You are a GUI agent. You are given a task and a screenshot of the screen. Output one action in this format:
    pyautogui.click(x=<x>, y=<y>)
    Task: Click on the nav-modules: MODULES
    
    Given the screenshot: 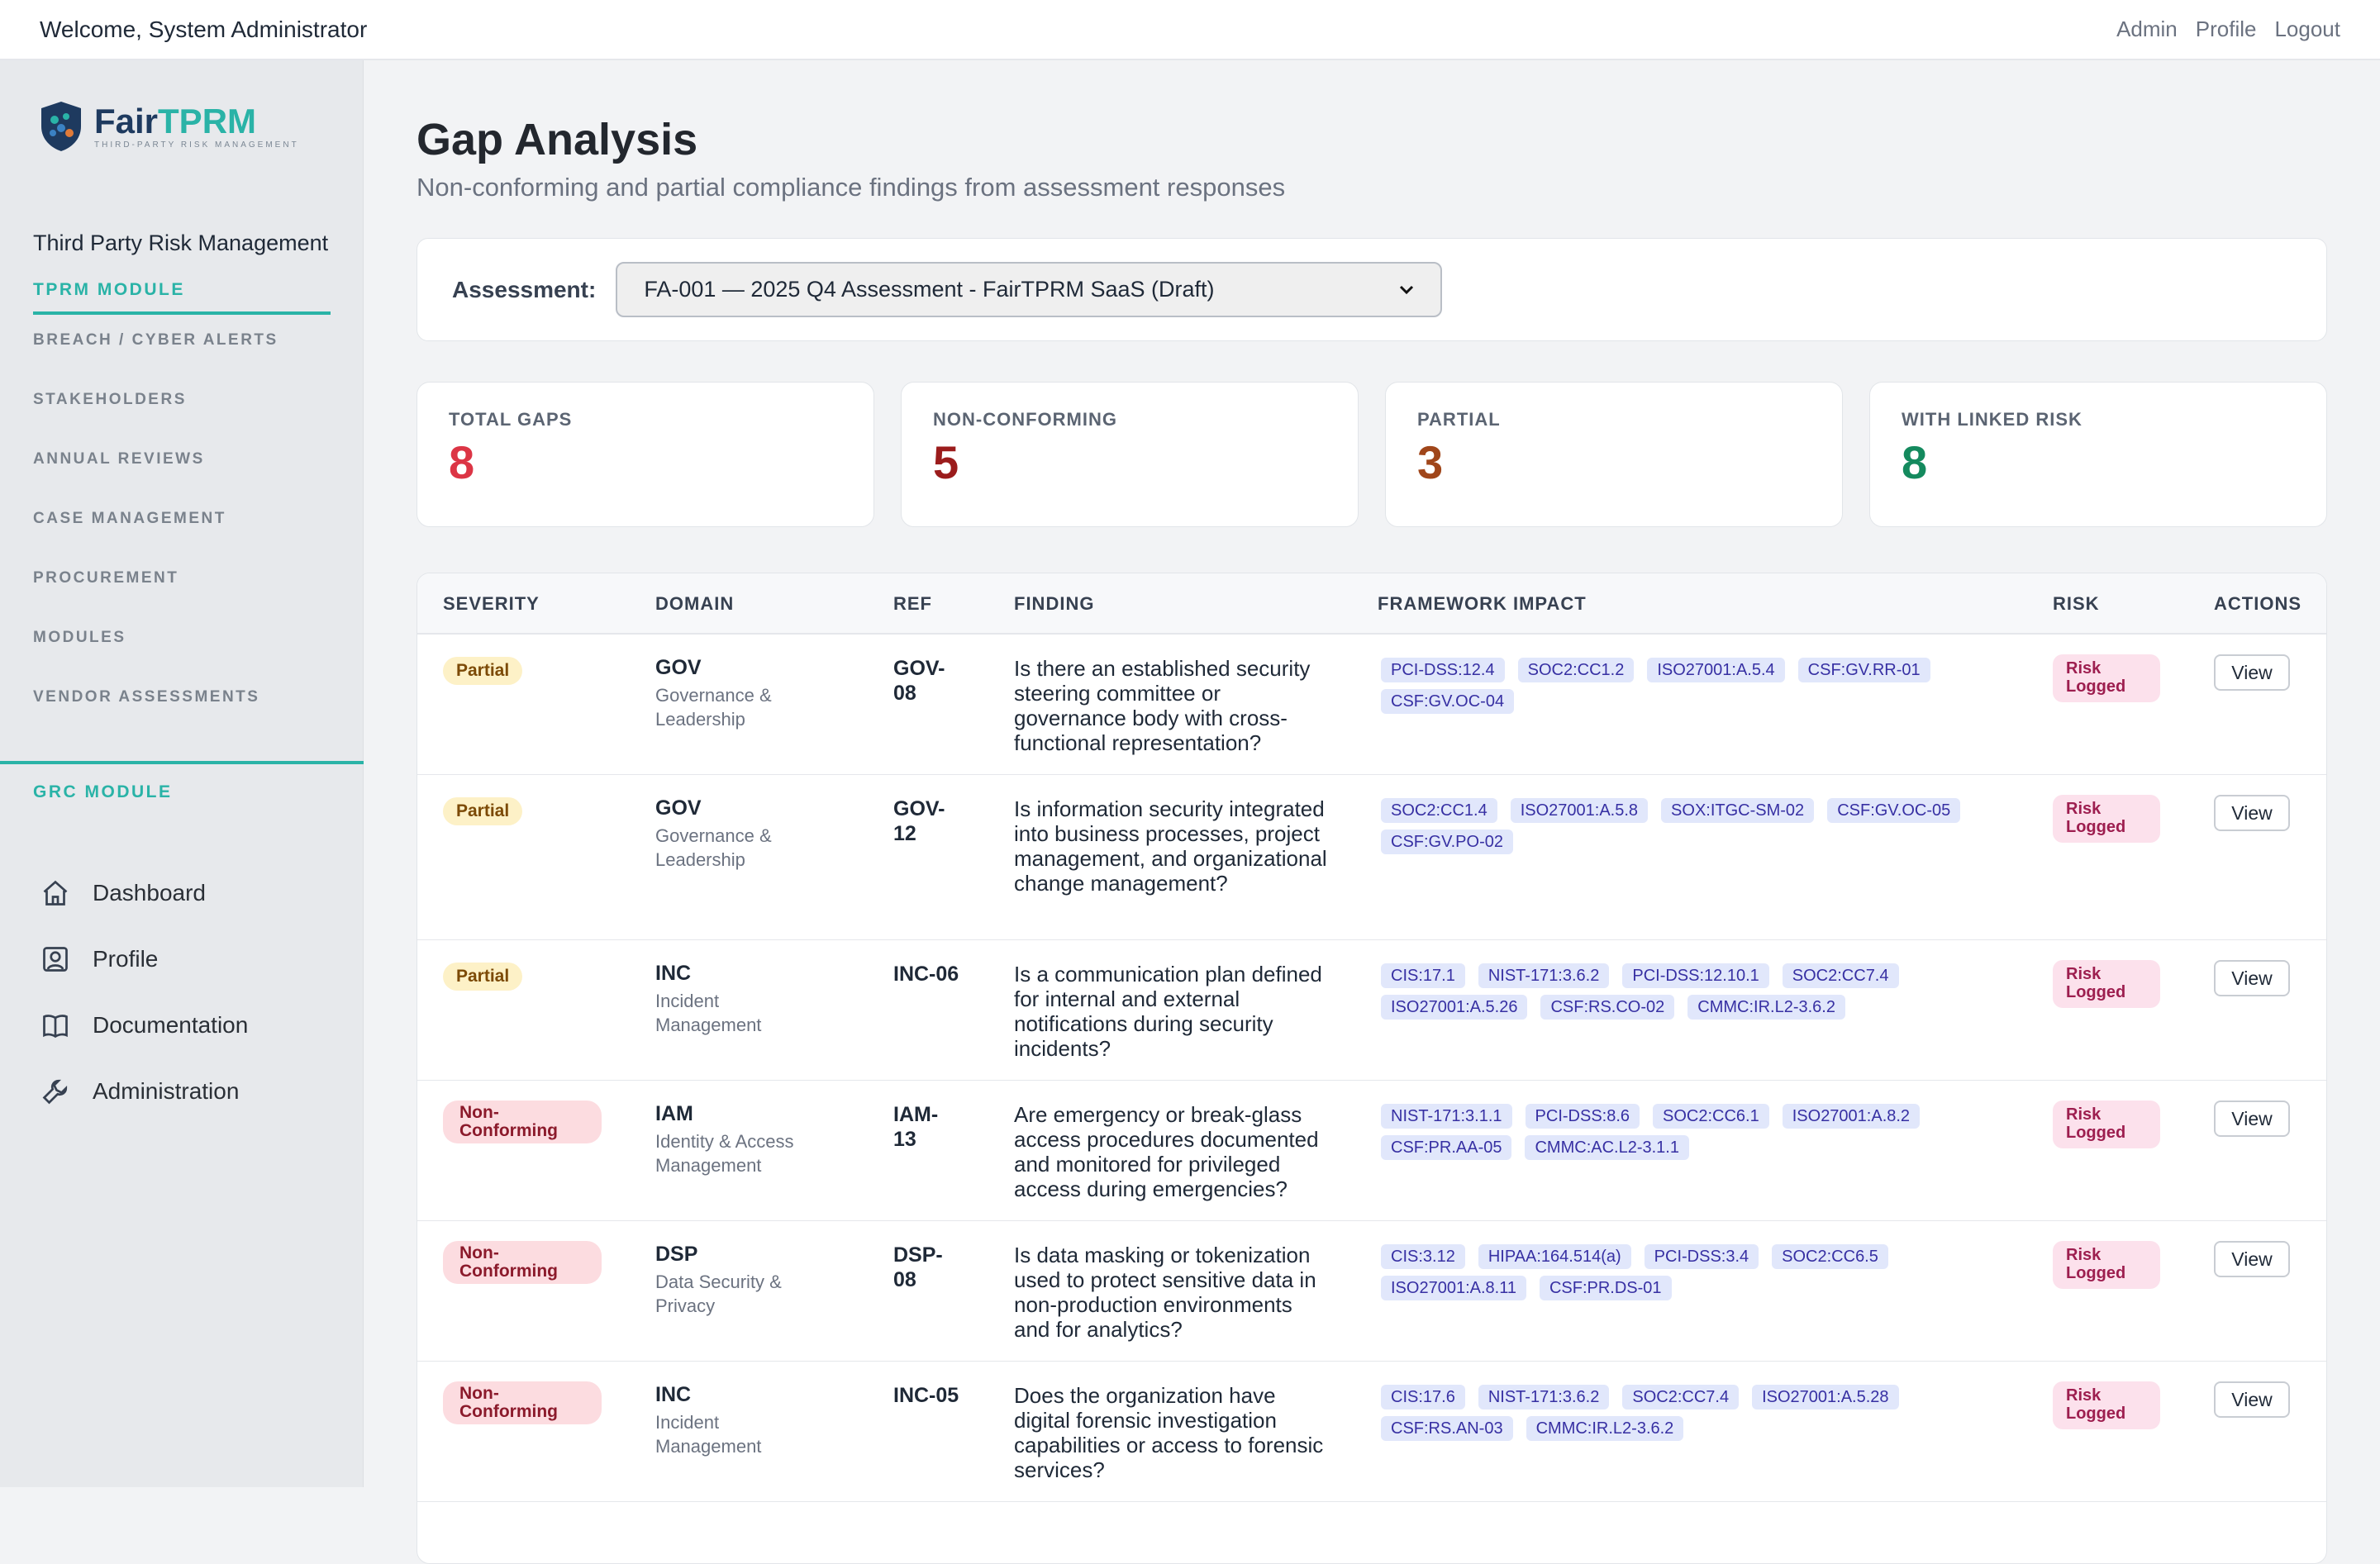 What is the action you would take?
    pyautogui.click(x=155, y=658)
    